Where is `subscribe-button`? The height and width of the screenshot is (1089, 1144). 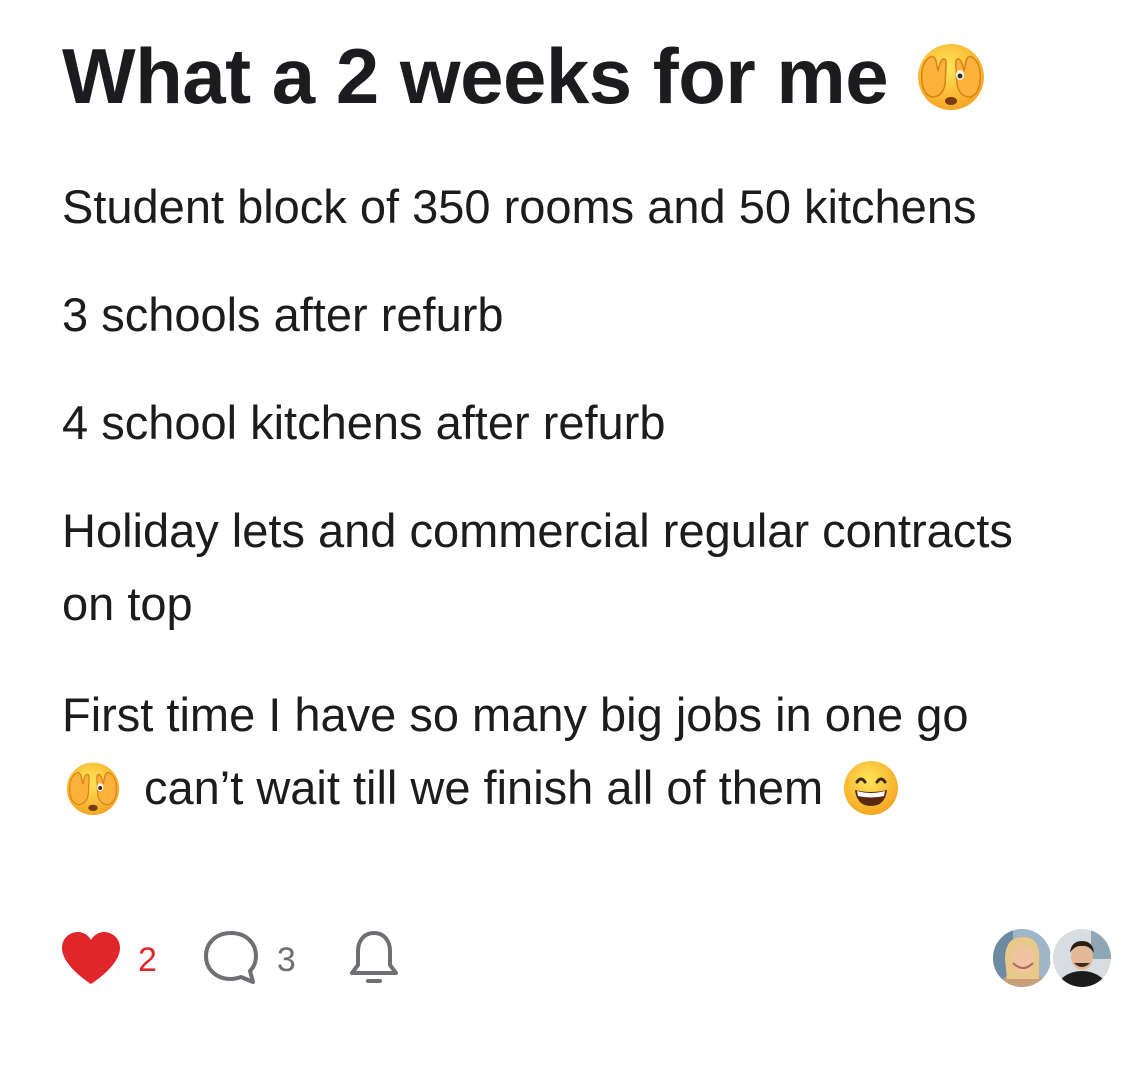 subscribe-button is located at coordinates (374, 960).